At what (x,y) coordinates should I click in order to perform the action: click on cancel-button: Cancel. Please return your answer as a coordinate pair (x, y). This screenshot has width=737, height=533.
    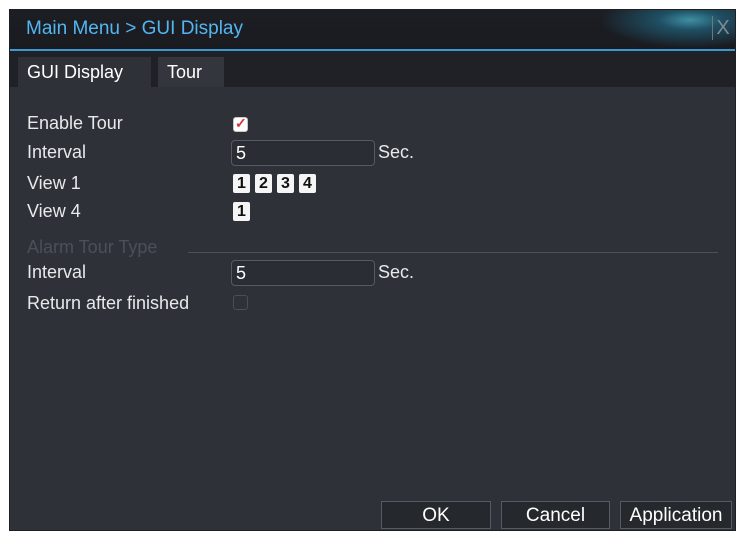
    Looking at the image, I should click on (555, 515).